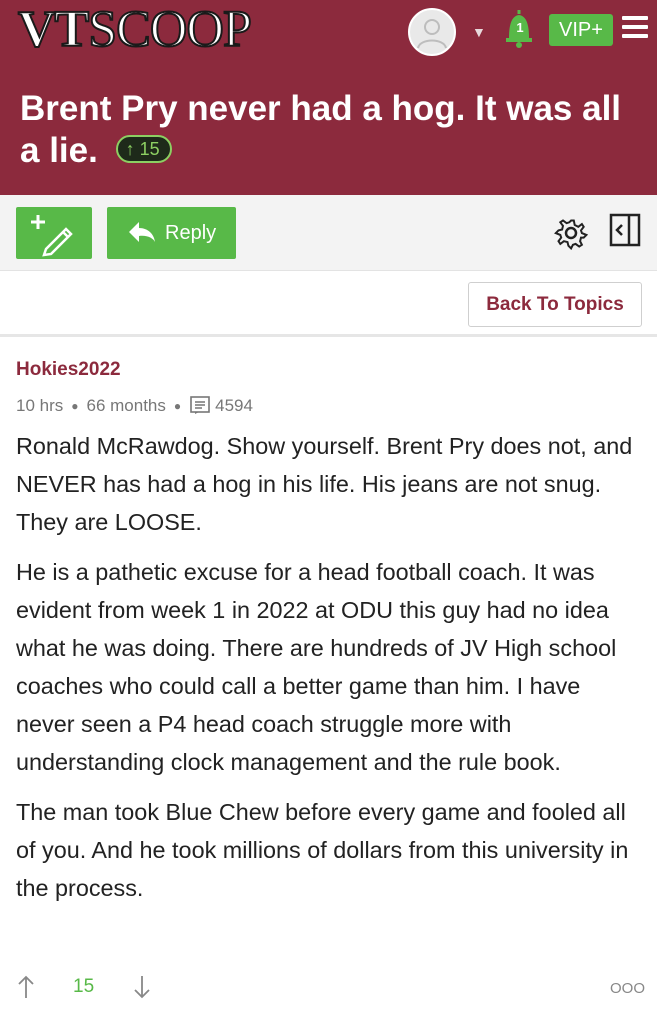 This screenshot has height=1024, width=657. I want to click on notification-bell-icon: 1, so click(519, 28).